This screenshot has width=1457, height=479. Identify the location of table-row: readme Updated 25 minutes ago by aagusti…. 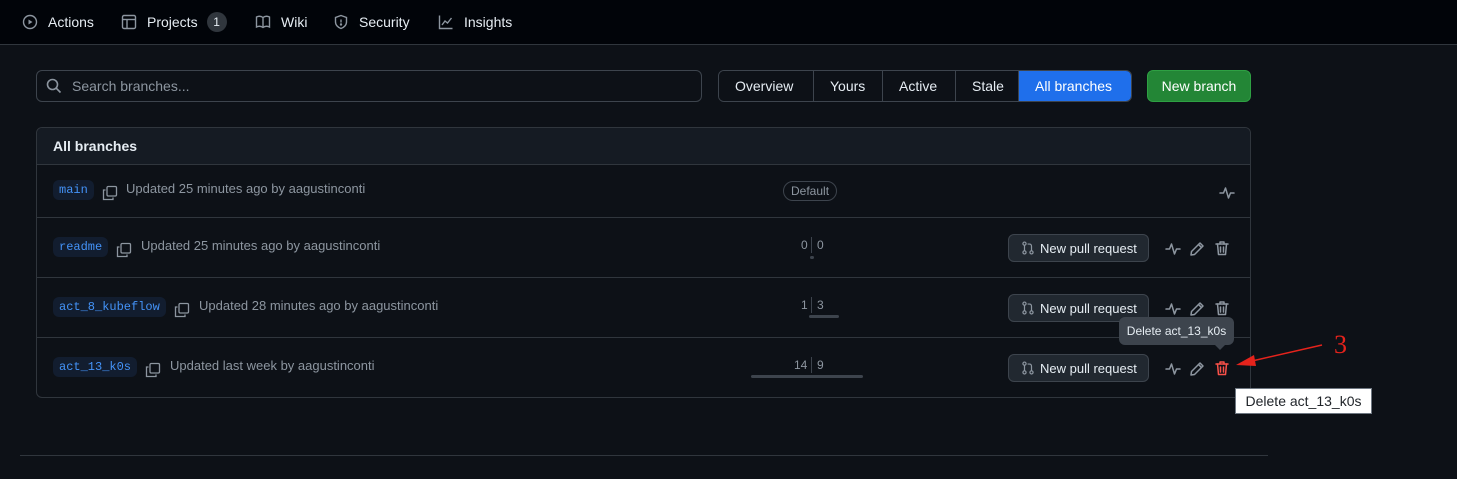
(643, 248).